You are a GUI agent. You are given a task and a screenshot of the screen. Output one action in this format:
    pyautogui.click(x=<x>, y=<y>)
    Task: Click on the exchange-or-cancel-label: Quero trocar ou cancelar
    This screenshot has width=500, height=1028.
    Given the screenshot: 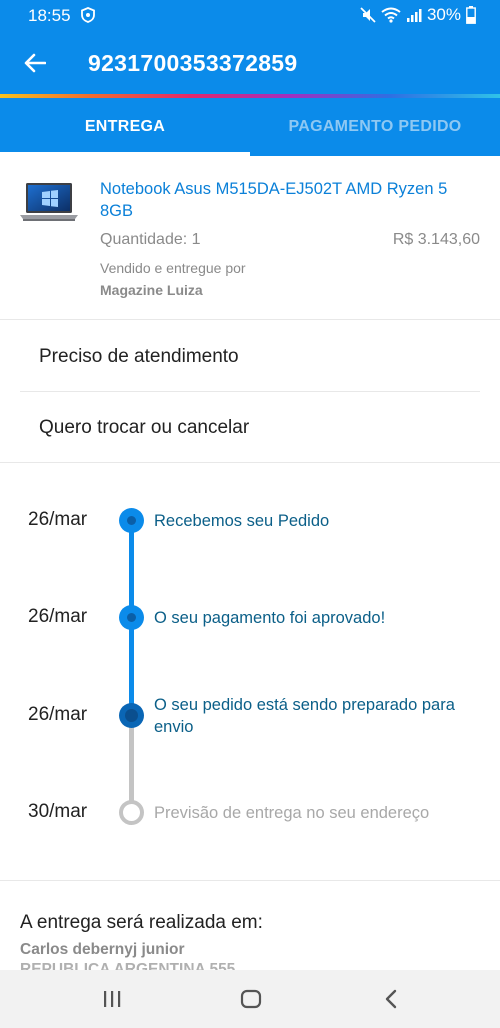 What is the action you would take?
    pyautogui.click(x=144, y=427)
    